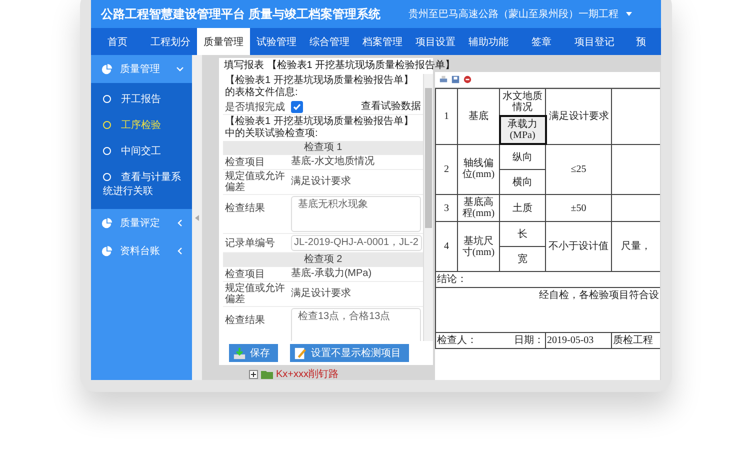  Describe the element at coordinates (523, 208) in the screenshot. I see `table-cell: 土质` at that location.